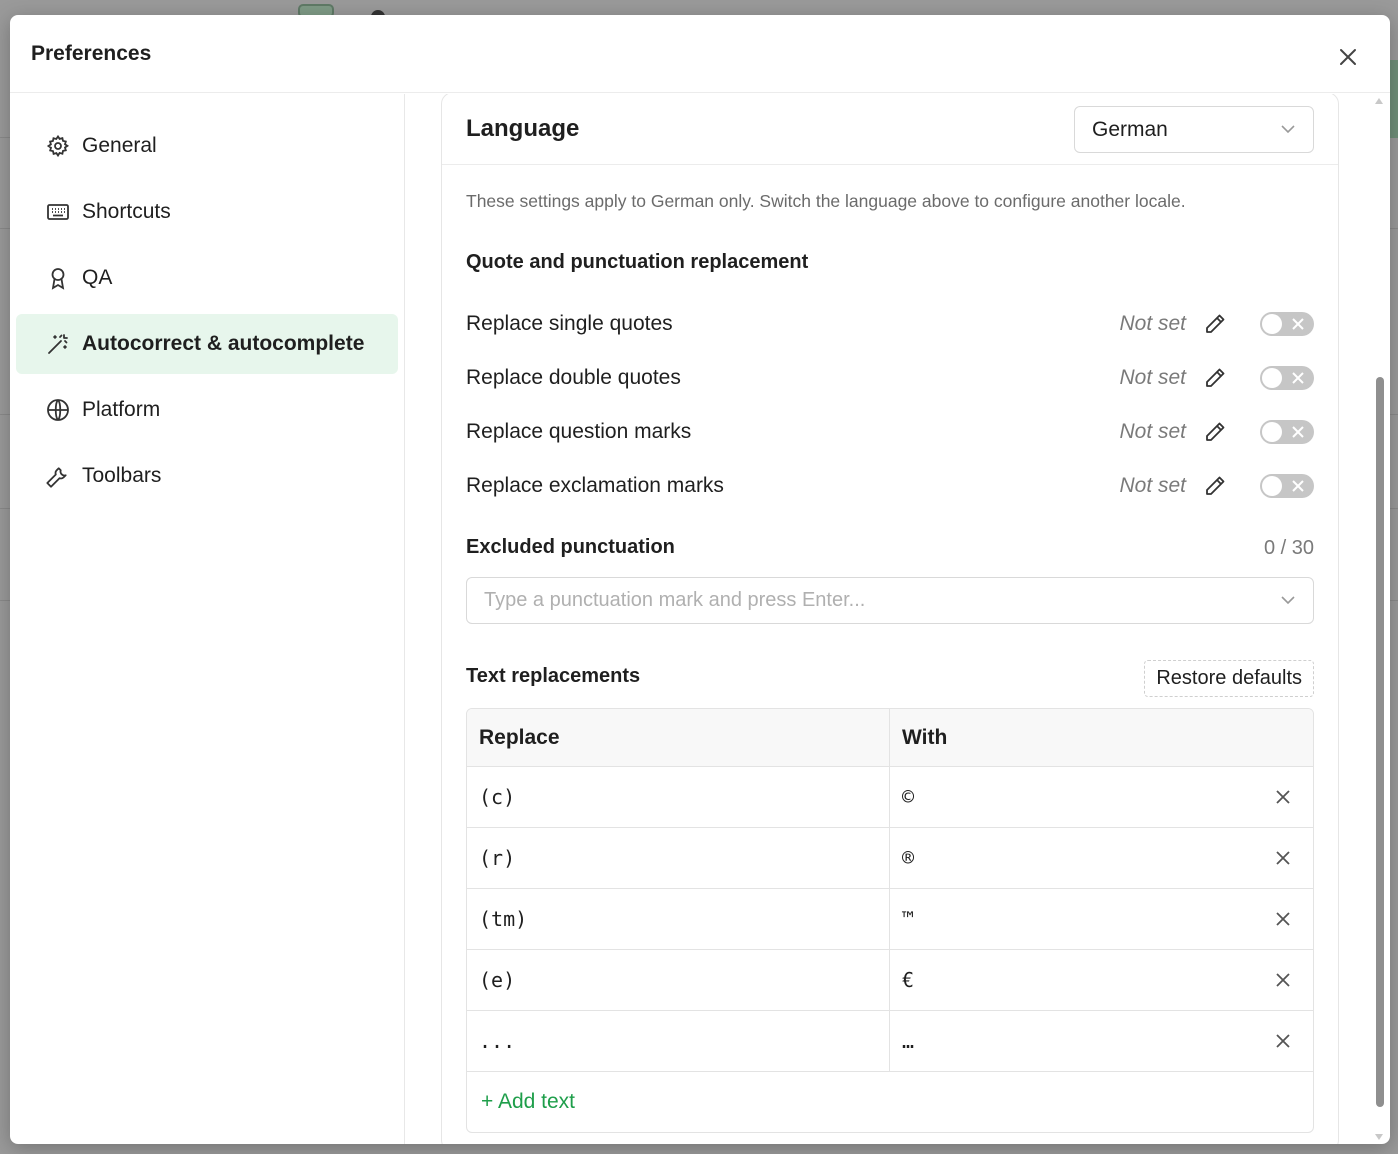 The width and height of the screenshot is (1398, 1154). I want to click on sidebar-item-shortcuts: Shortcuts, so click(207, 212).